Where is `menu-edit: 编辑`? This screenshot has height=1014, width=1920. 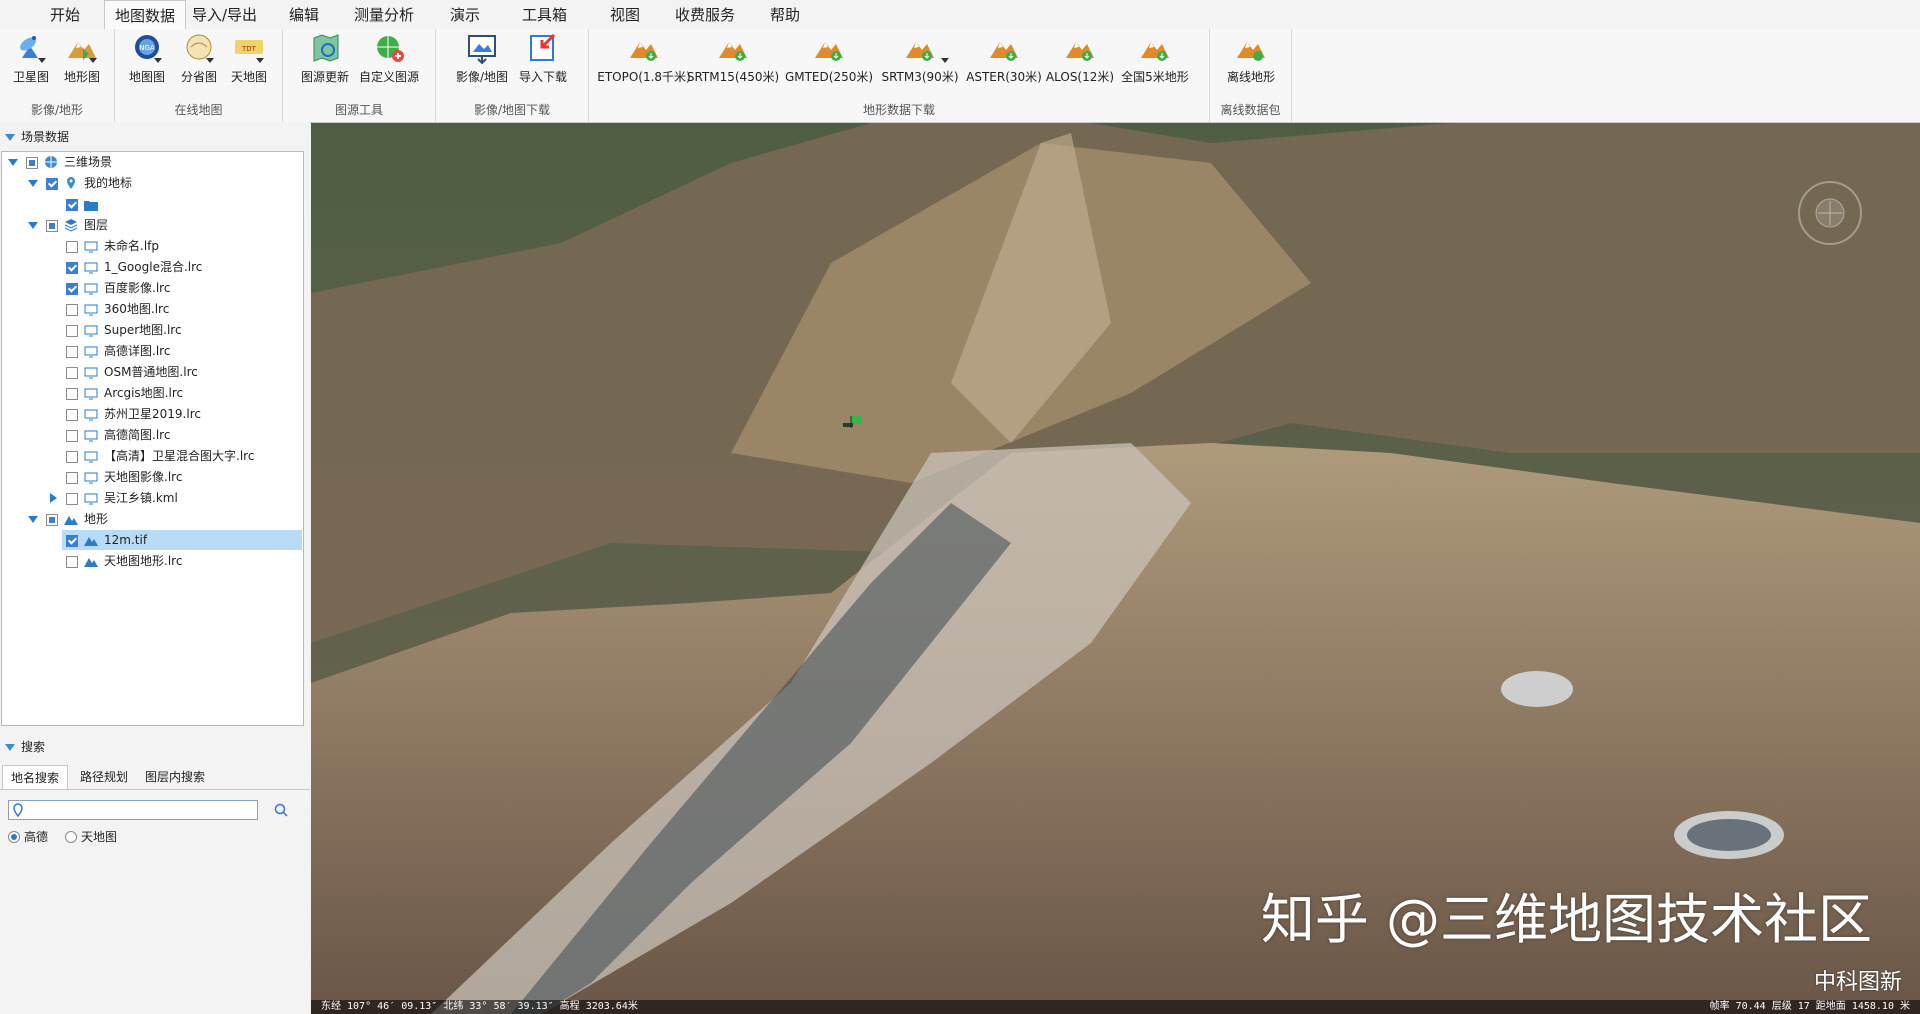 menu-edit: 编辑 is located at coordinates (304, 14).